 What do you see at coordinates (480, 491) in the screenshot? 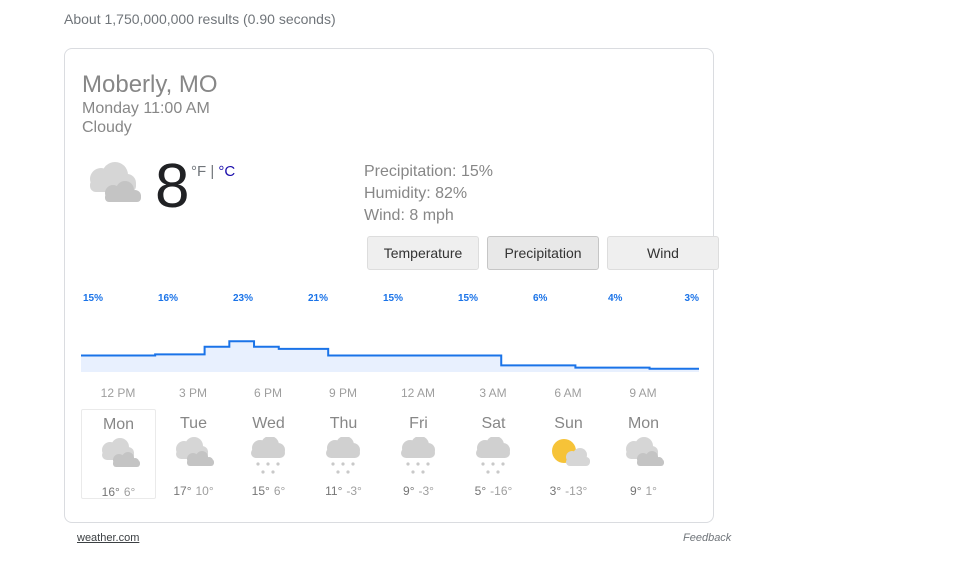
I see `high-temp: 5°` at bounding box center [480, 491].